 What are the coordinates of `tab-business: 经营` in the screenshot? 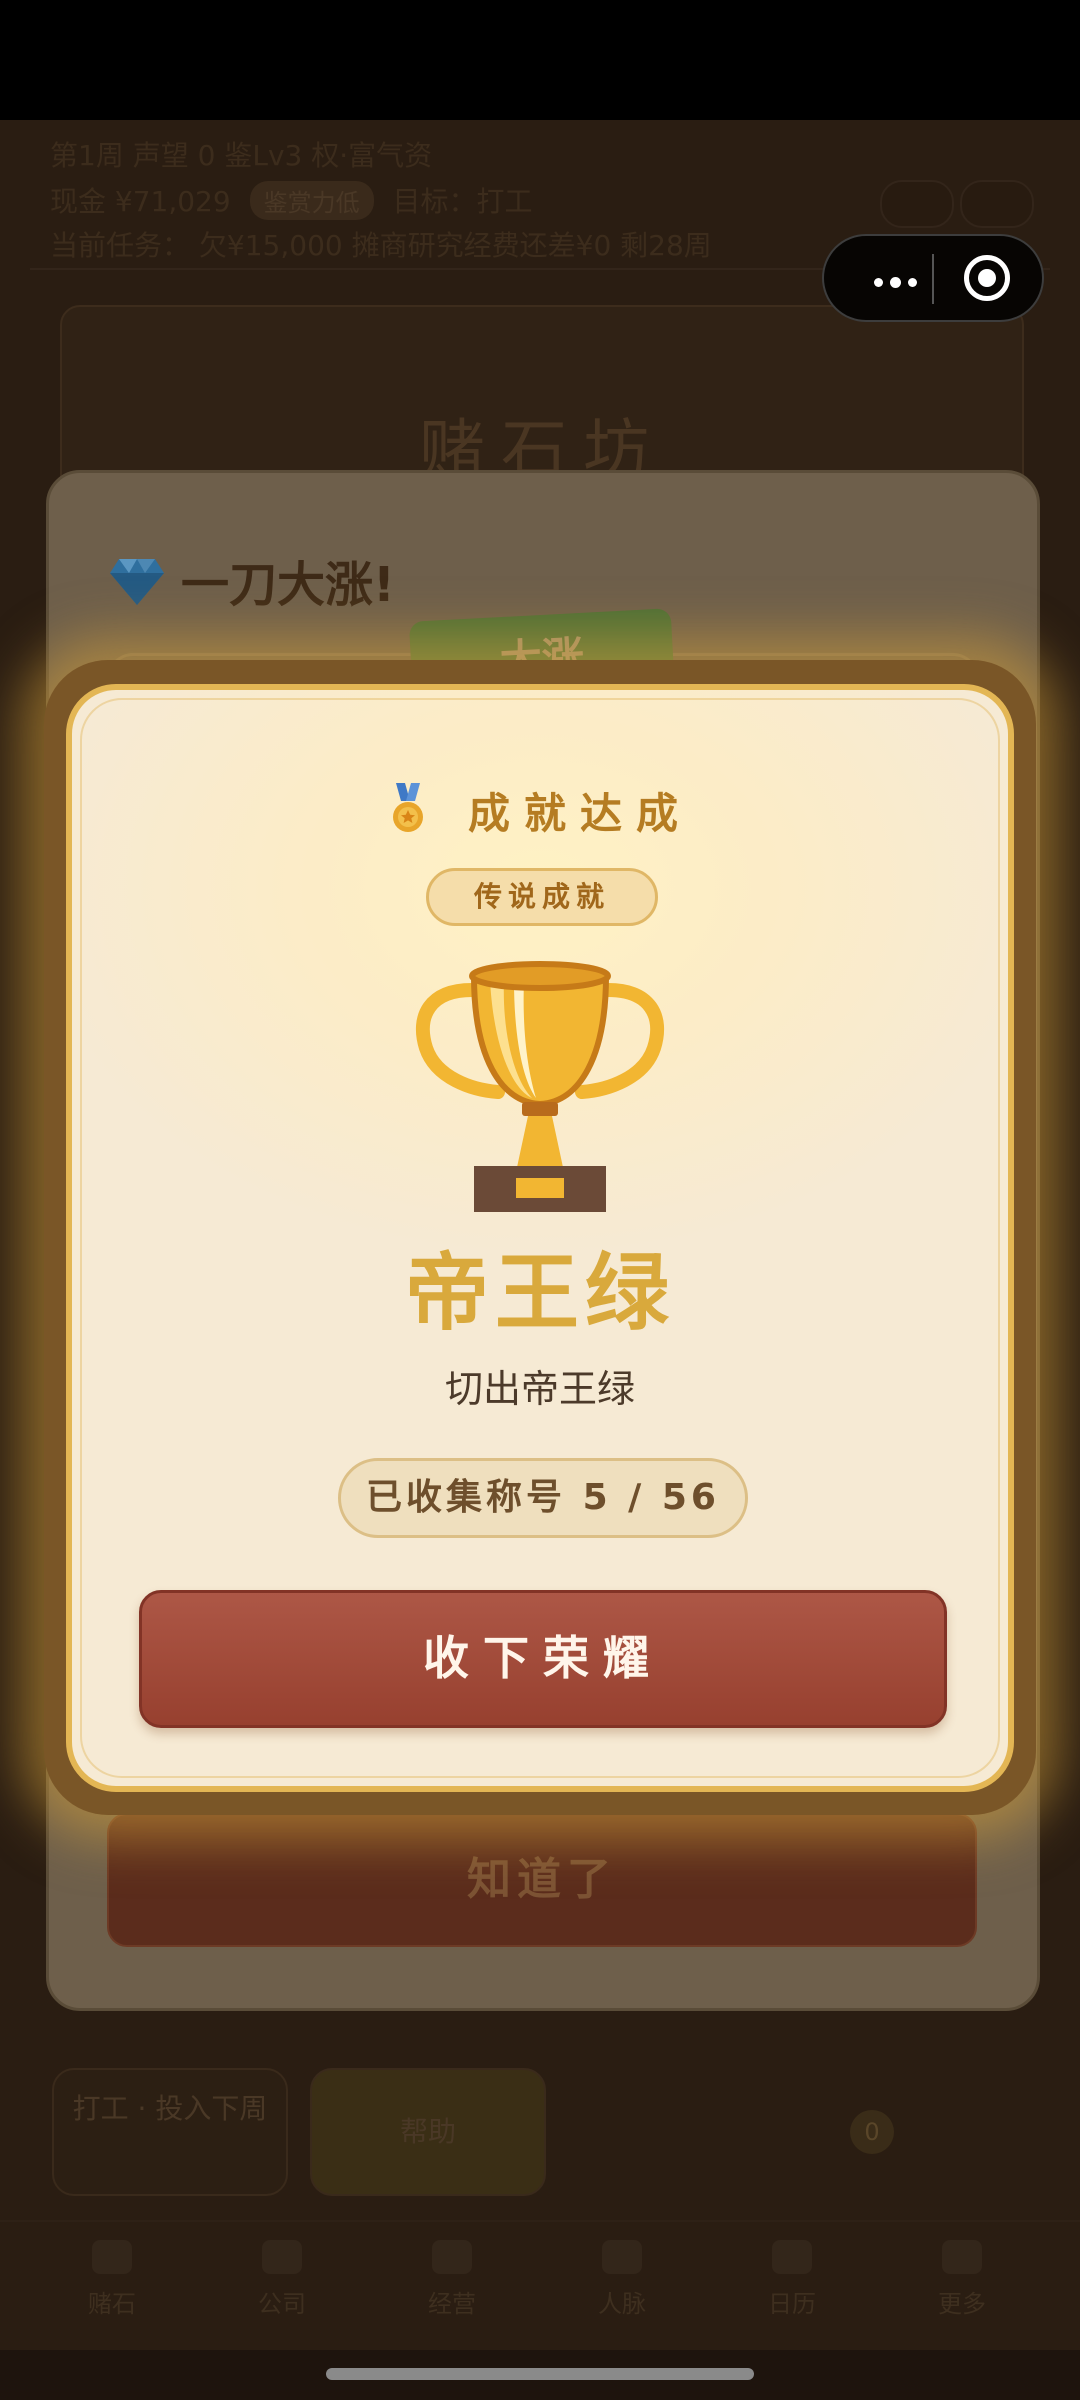 It's located at (452, 2279).